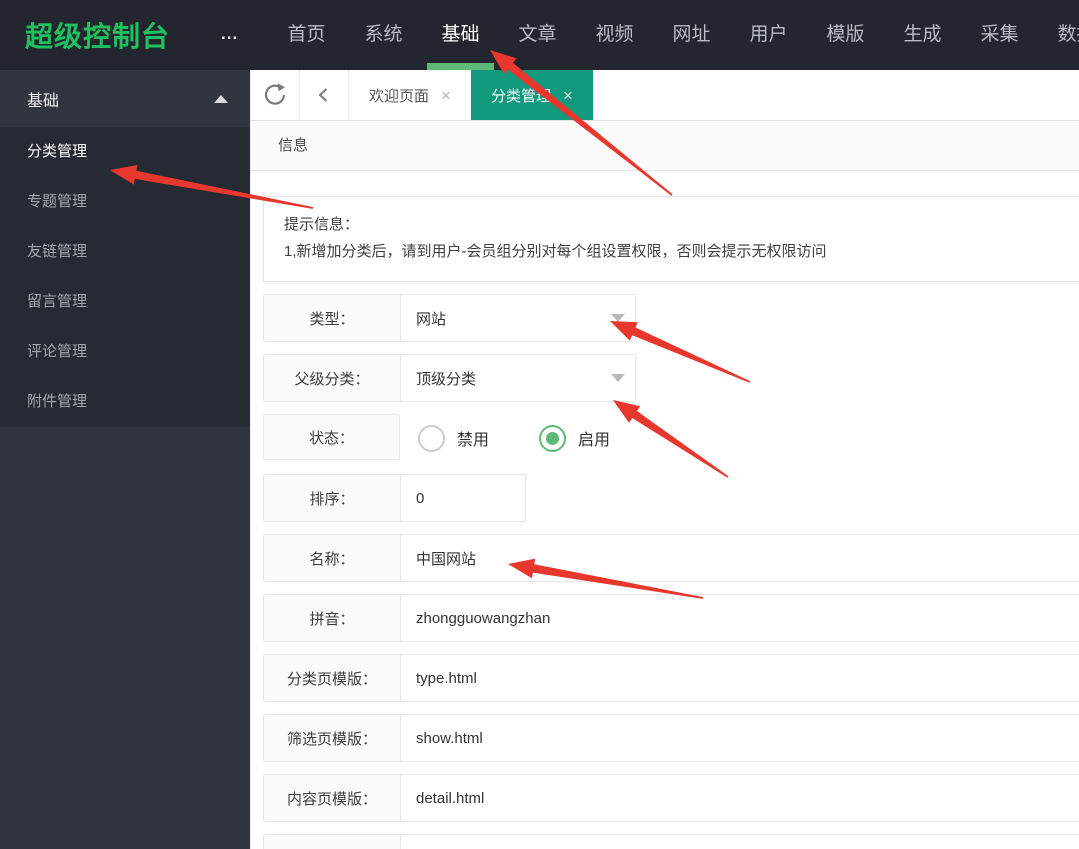 The image size is (1079, 849). Describe the element at coordinates (125, 352) in the screenshot. I see `sidebar-item-comment-management: 评论管理` at that location.